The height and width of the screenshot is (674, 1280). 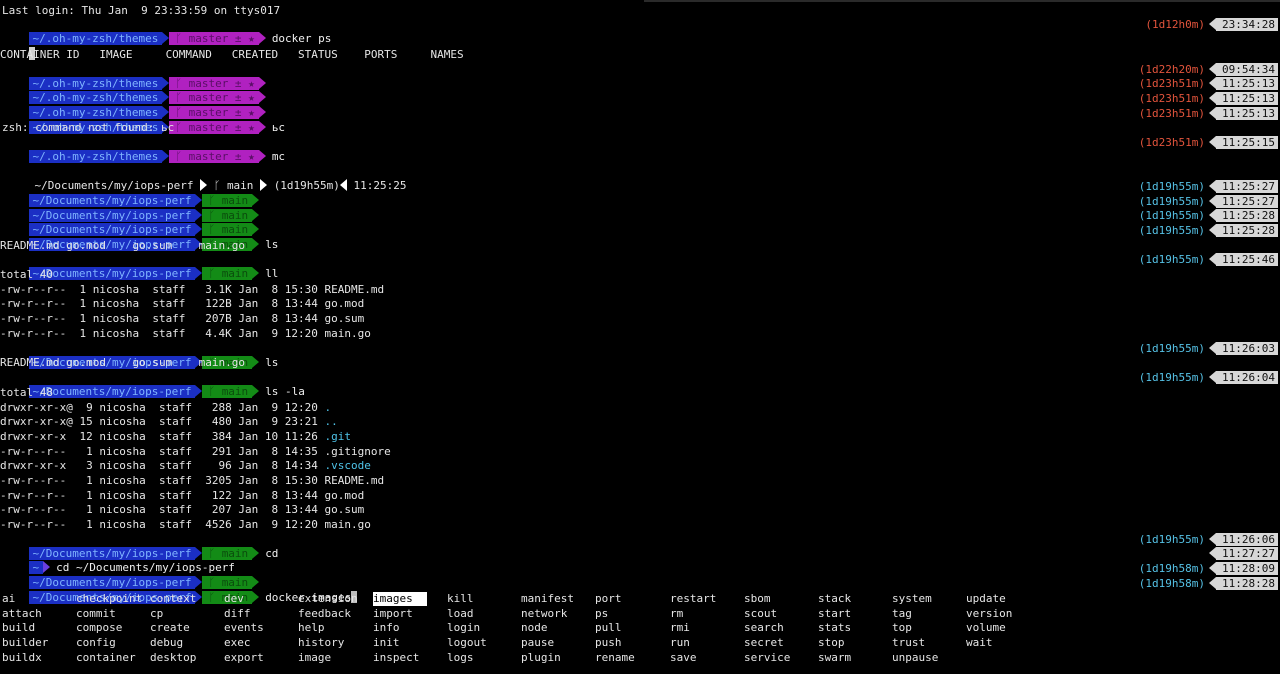 What do you see at coordinates (324, 614) in the screenshot?
I see `completion-item-feedback: feedback` at bounding box center [324, 614].